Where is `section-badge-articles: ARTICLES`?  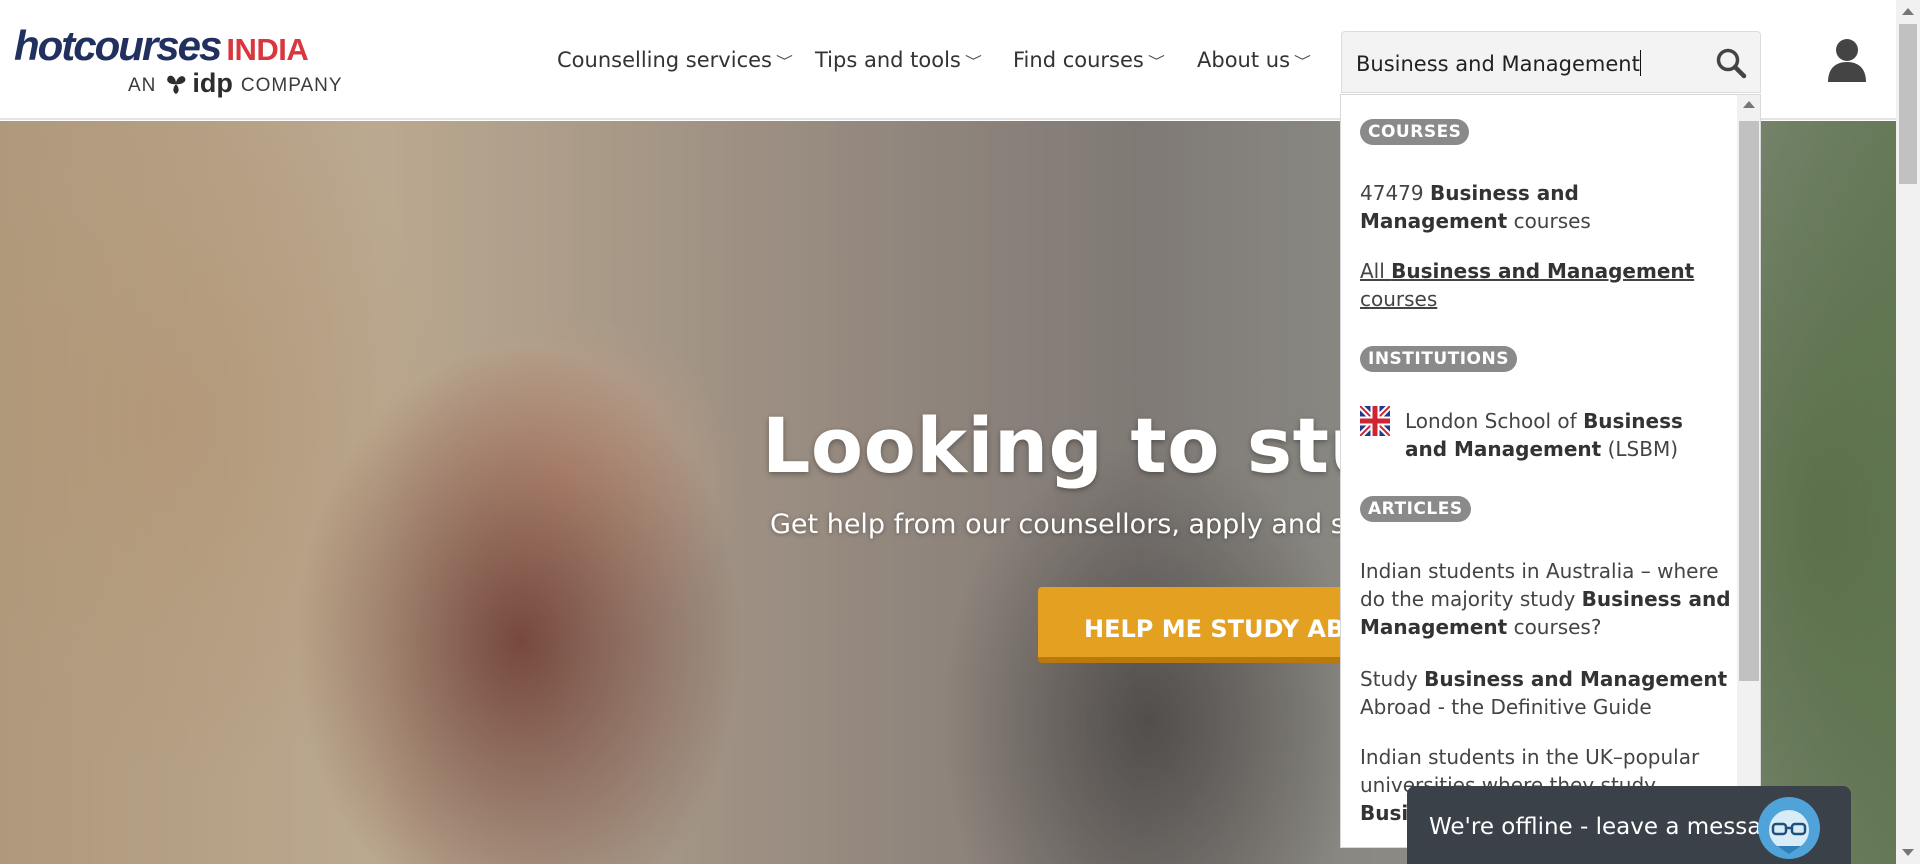 section-badge-articles: ARTICLES is located at coordinates (1415, 509).